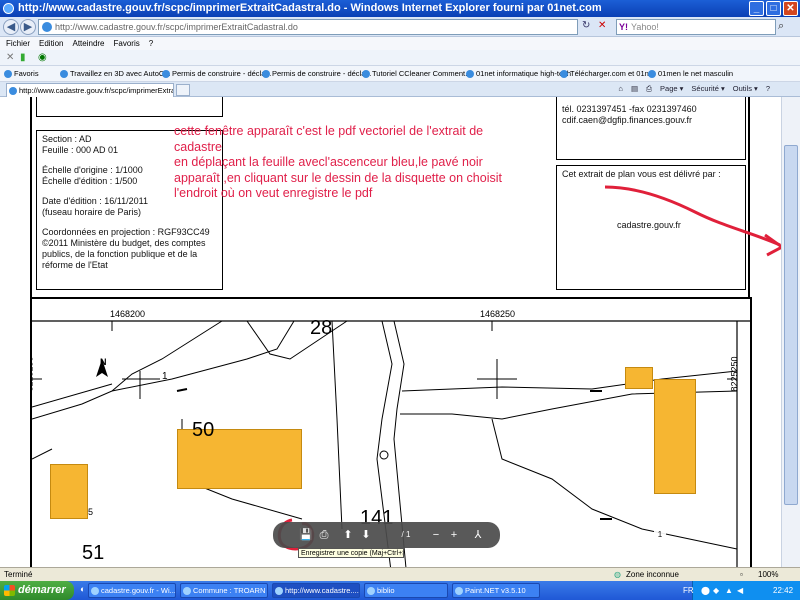 The width and height of the screenshot is (800, 600). Describe the element at coordinates (705, 590) in the screenshot. I see `tray-icon: ⬤` at that location.